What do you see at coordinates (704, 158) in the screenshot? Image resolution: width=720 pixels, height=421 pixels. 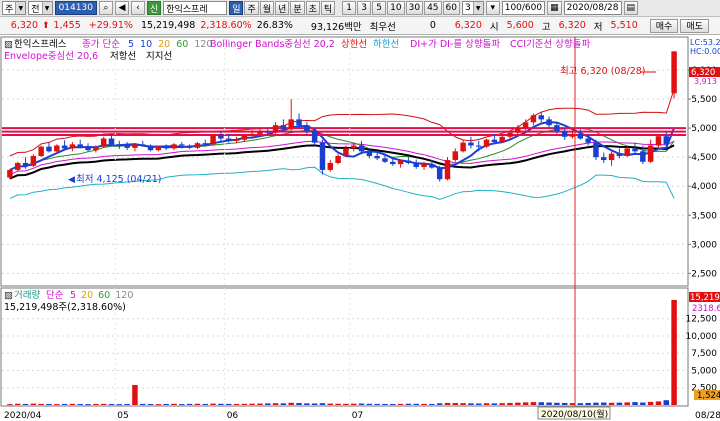 I see `price-axis-label: 4,500` at bounding box center [704, 158].